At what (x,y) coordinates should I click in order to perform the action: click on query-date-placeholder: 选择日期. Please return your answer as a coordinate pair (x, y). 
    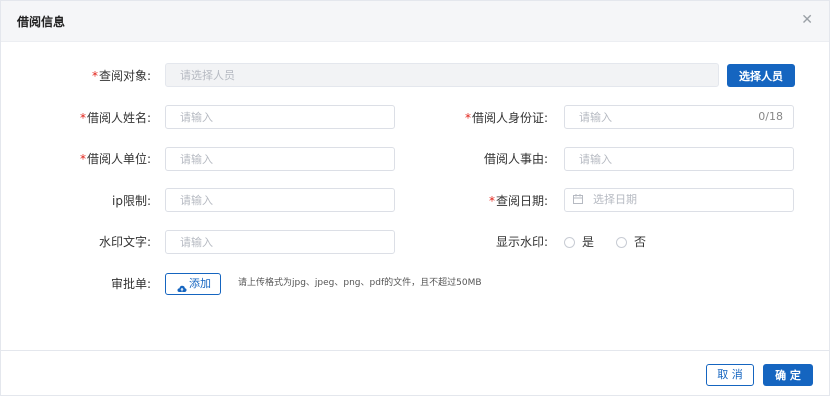
    Looking at the image, I should click on (615, 199).